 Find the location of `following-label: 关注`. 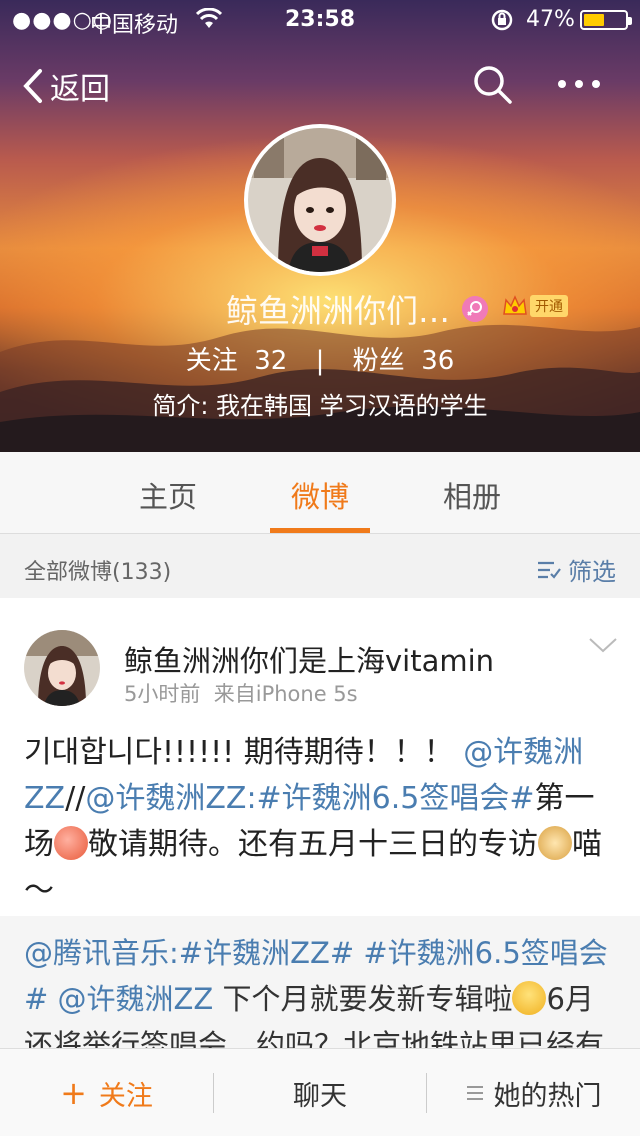

following-label: 关注 is located at coordinates (211, 361).